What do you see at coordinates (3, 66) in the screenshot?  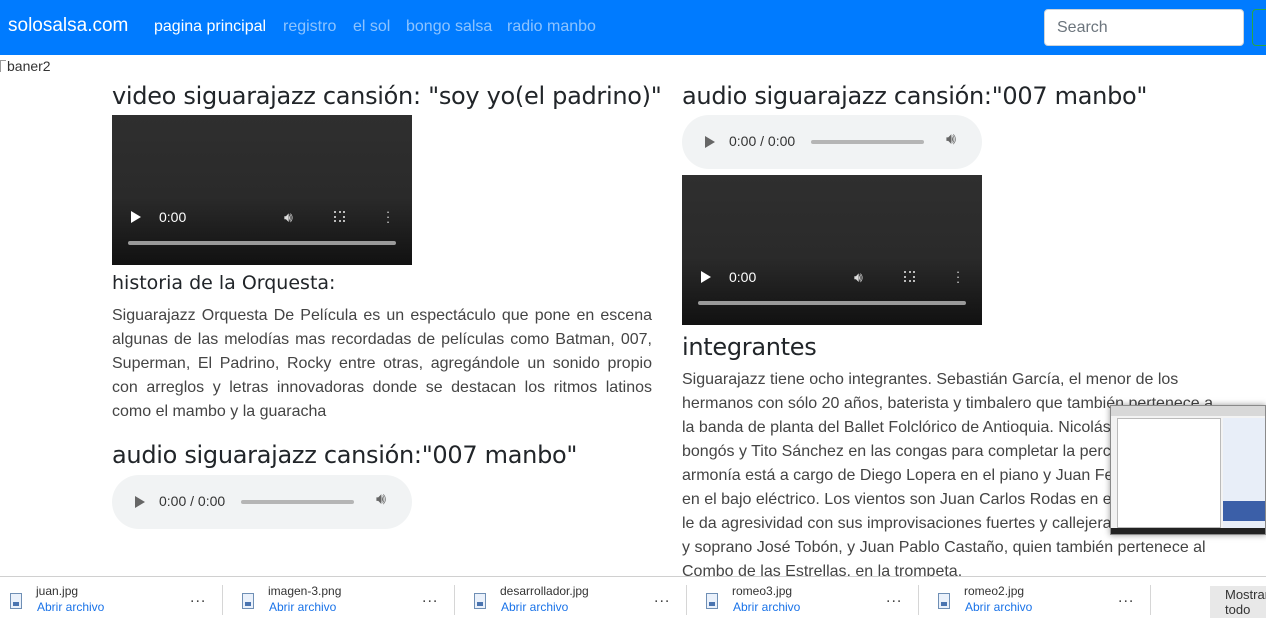 I see `broken-image-icon` at bounding box center [3, 66].